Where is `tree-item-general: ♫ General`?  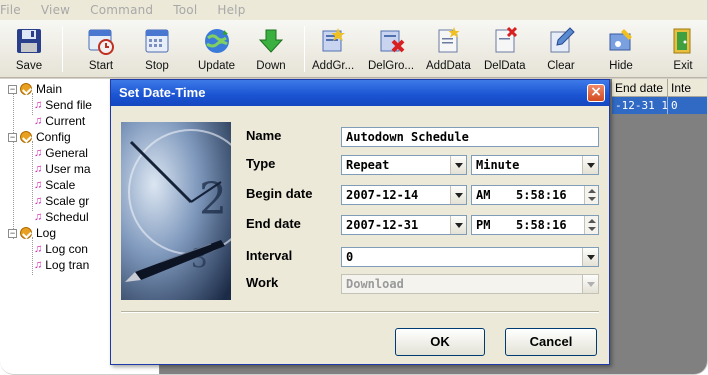
tree-item-general: ♫ General is located at coordinates (61, 153).